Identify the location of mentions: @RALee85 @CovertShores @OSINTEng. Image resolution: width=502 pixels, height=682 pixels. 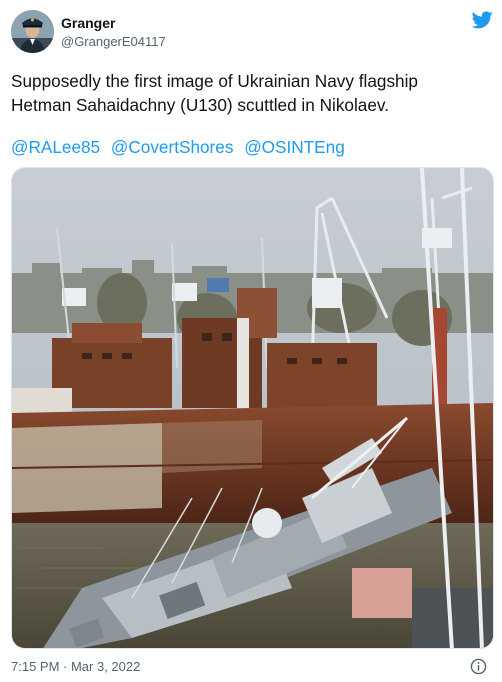
(181, 147).